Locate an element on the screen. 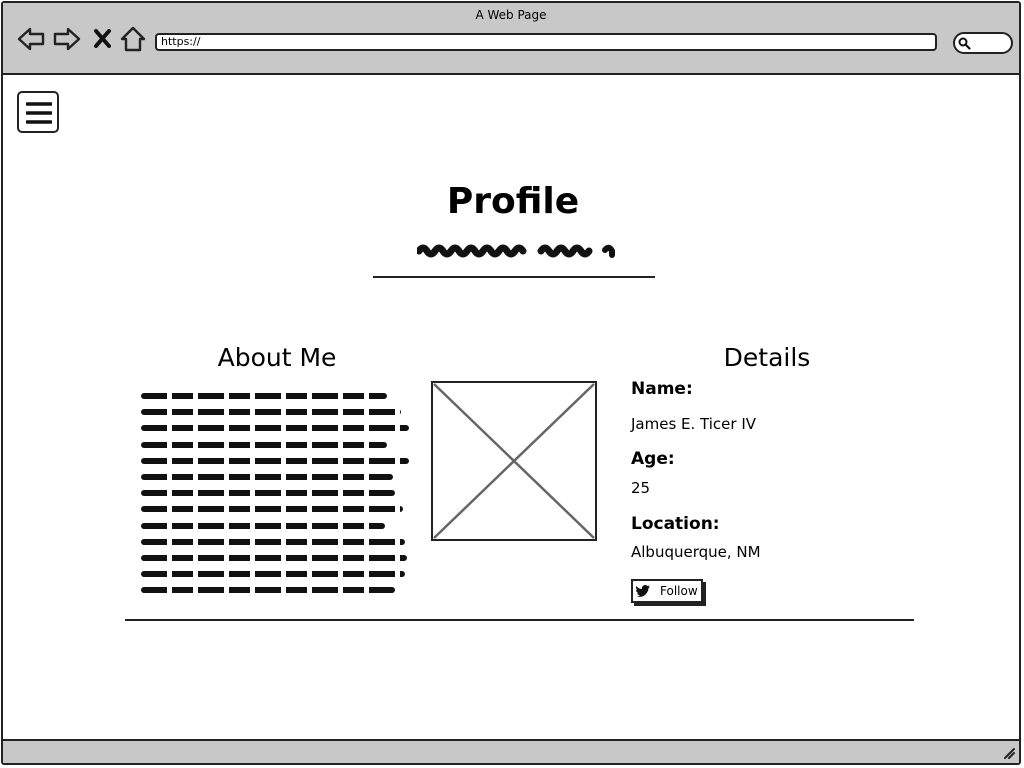 The width and height of the screenshot is (1024, 768). arrow-left-icon is located at coordinates (31, 39).